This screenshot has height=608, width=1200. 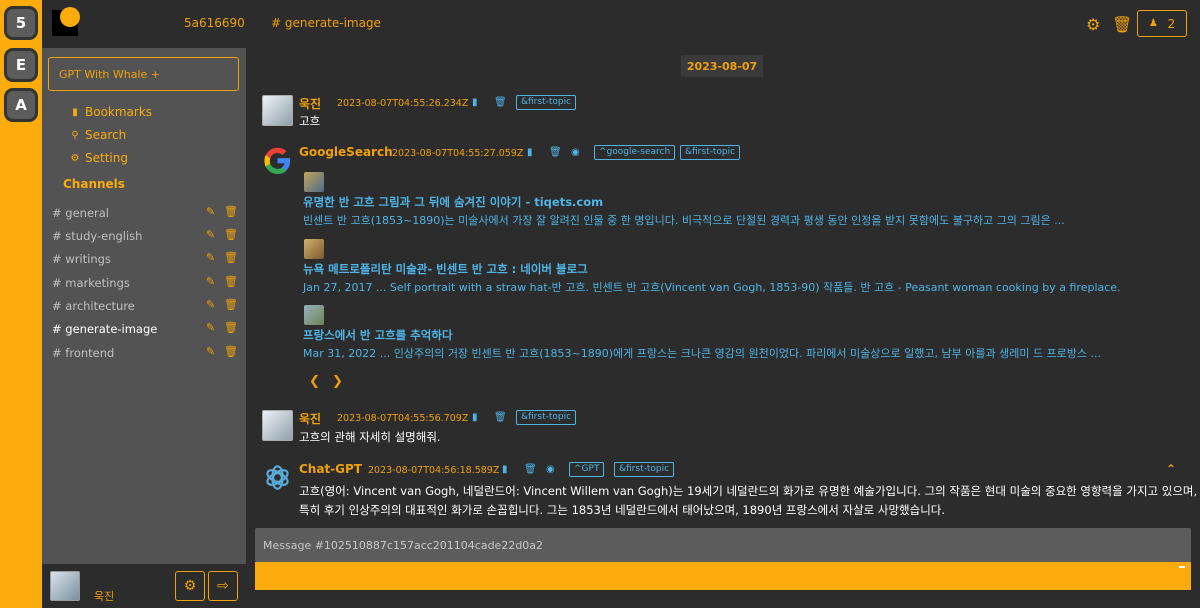 I want to click on message-input-box, so click(x=723, y=545).